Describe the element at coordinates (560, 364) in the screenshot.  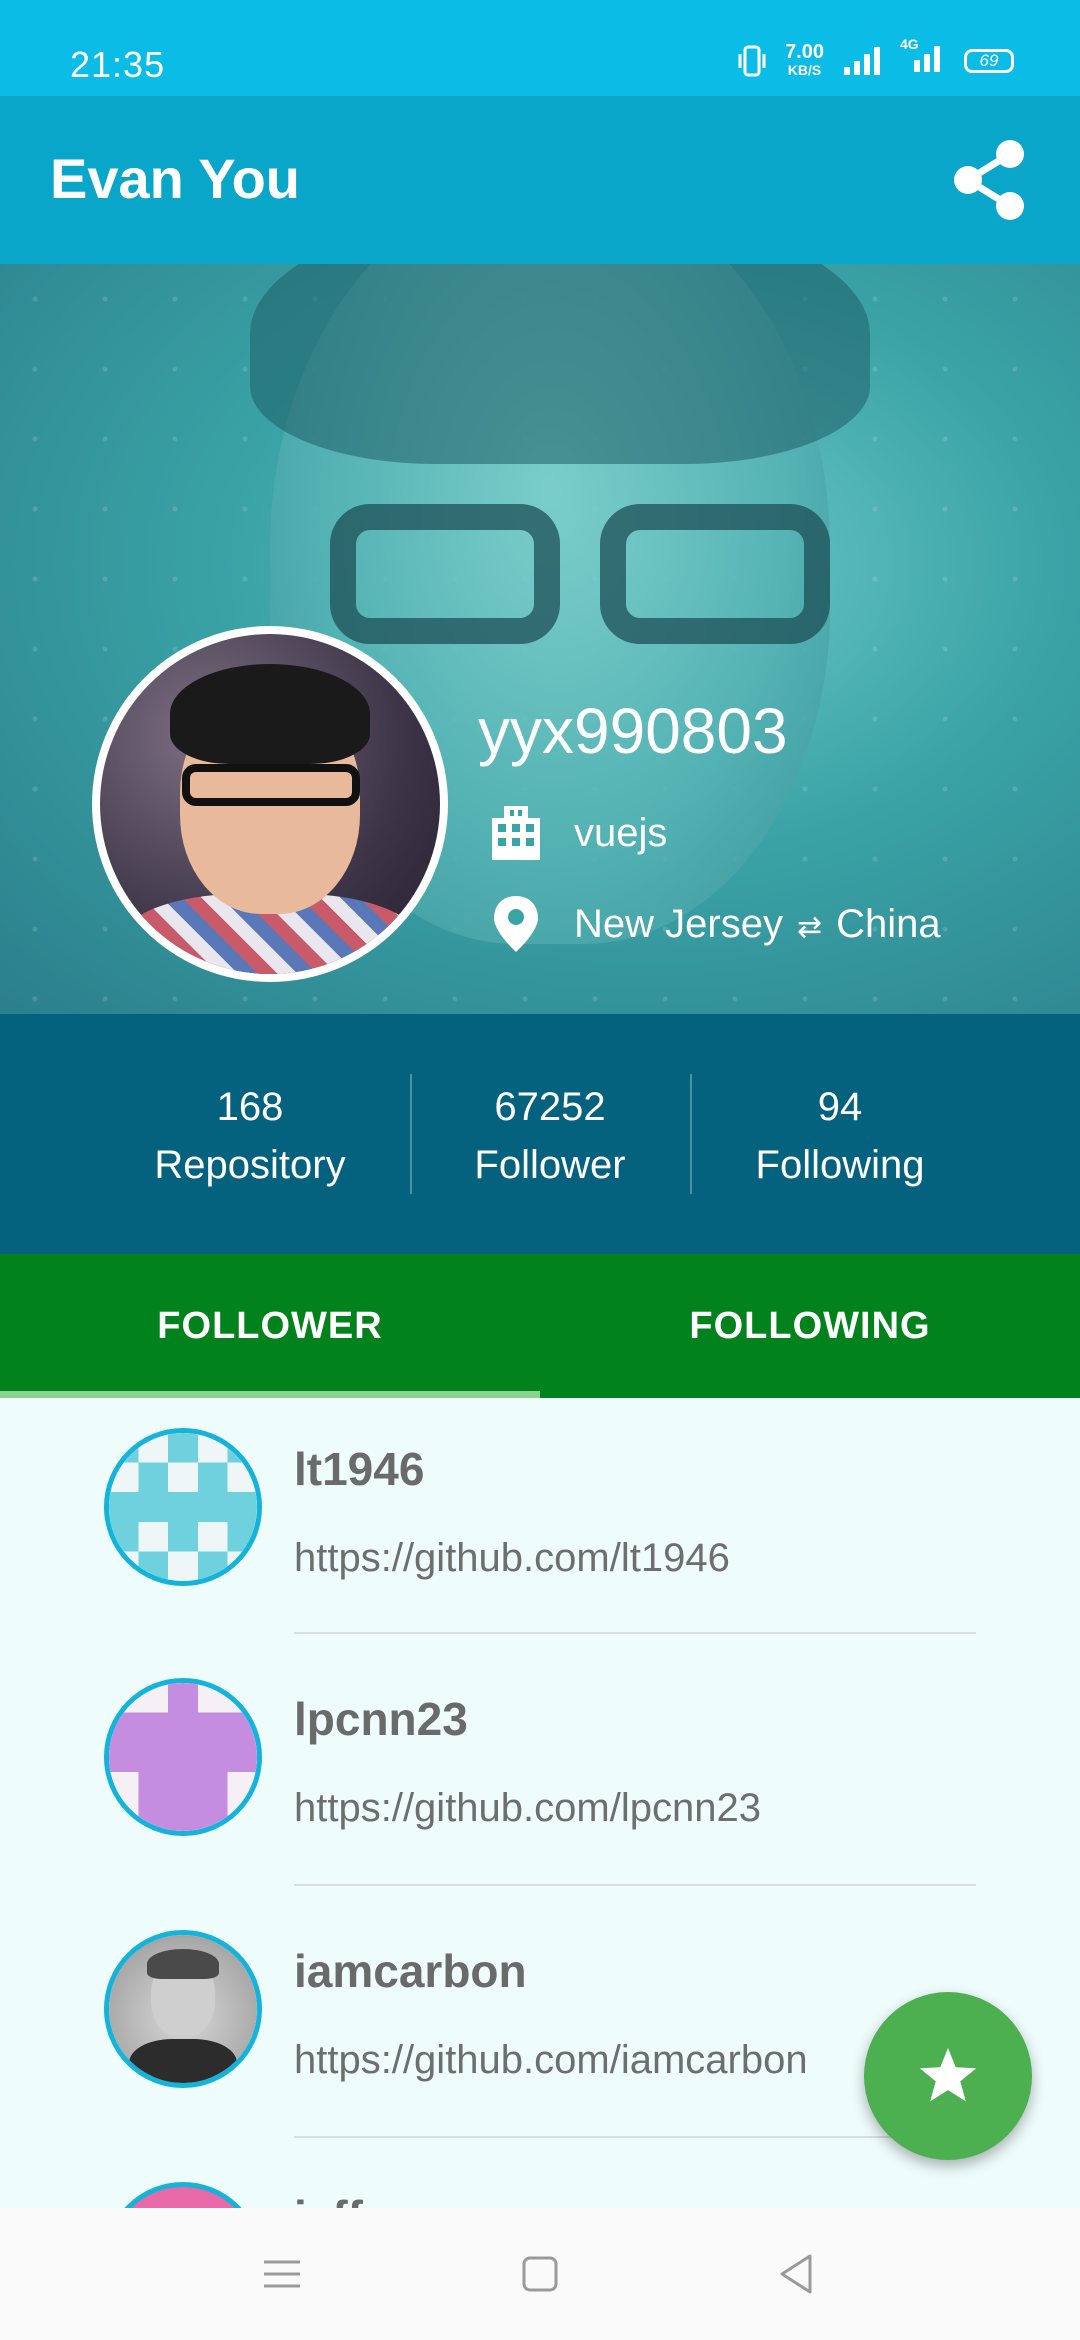
I see `header-background-hair` at that location.